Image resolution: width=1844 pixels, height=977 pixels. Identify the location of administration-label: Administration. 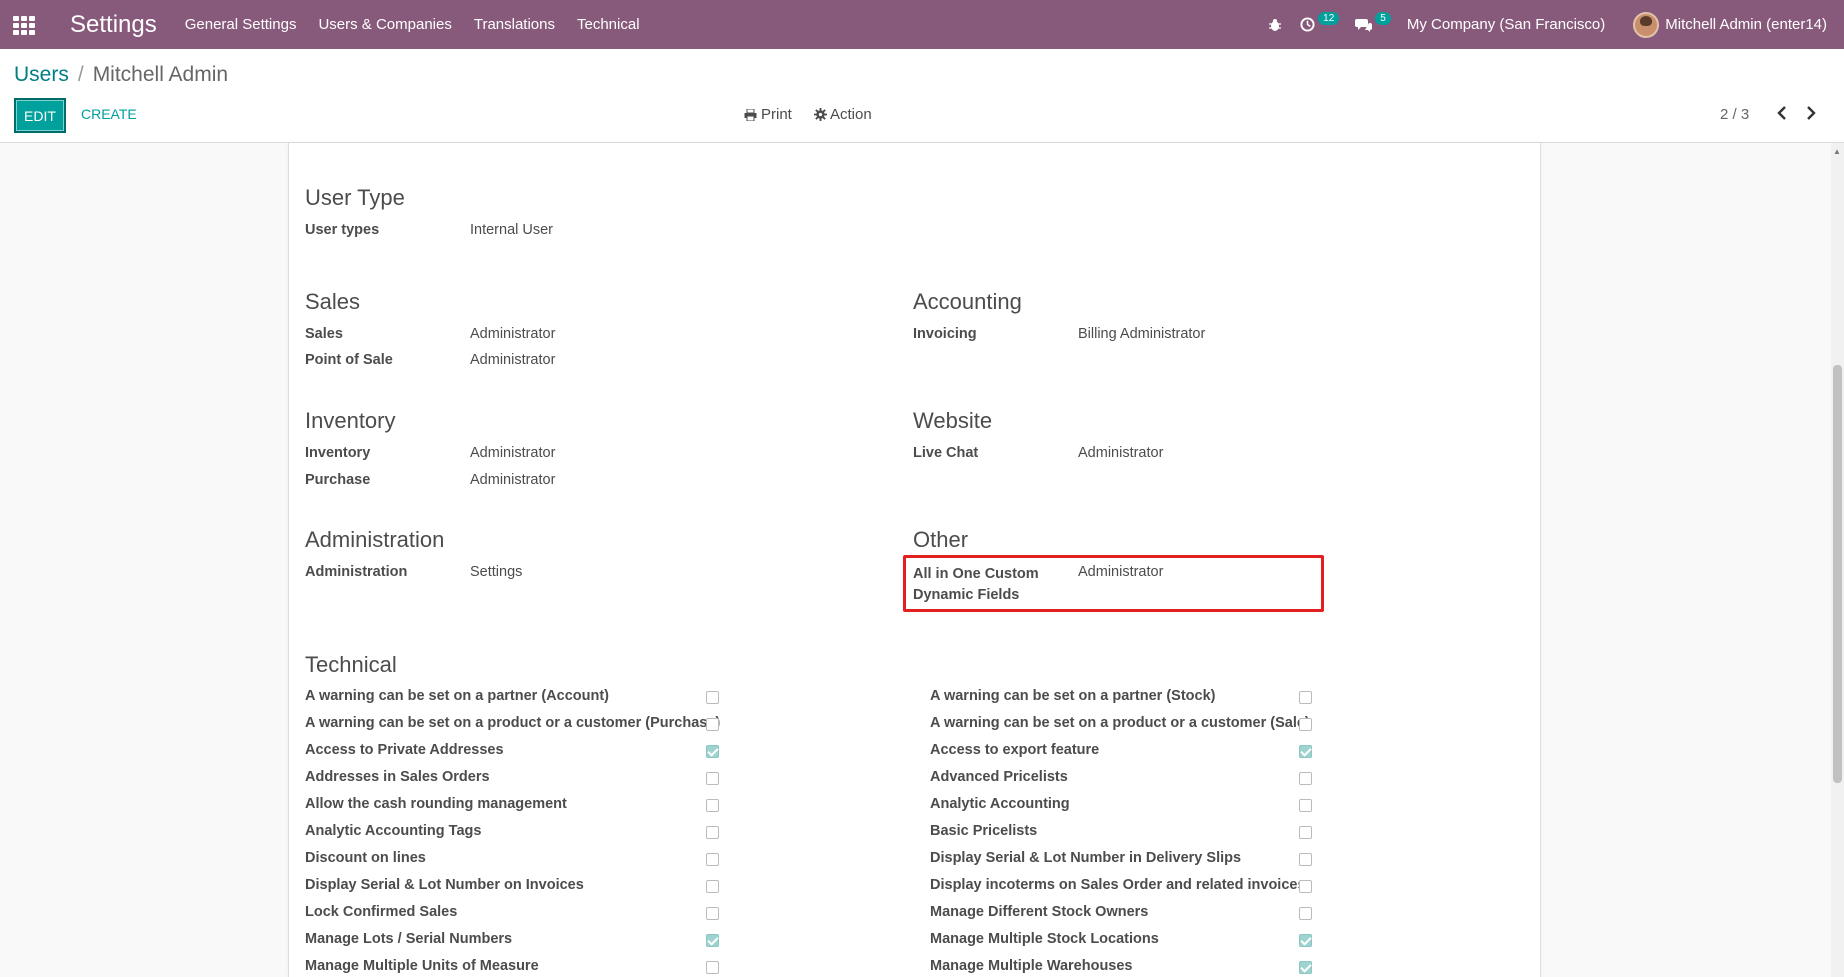
(356, 572).